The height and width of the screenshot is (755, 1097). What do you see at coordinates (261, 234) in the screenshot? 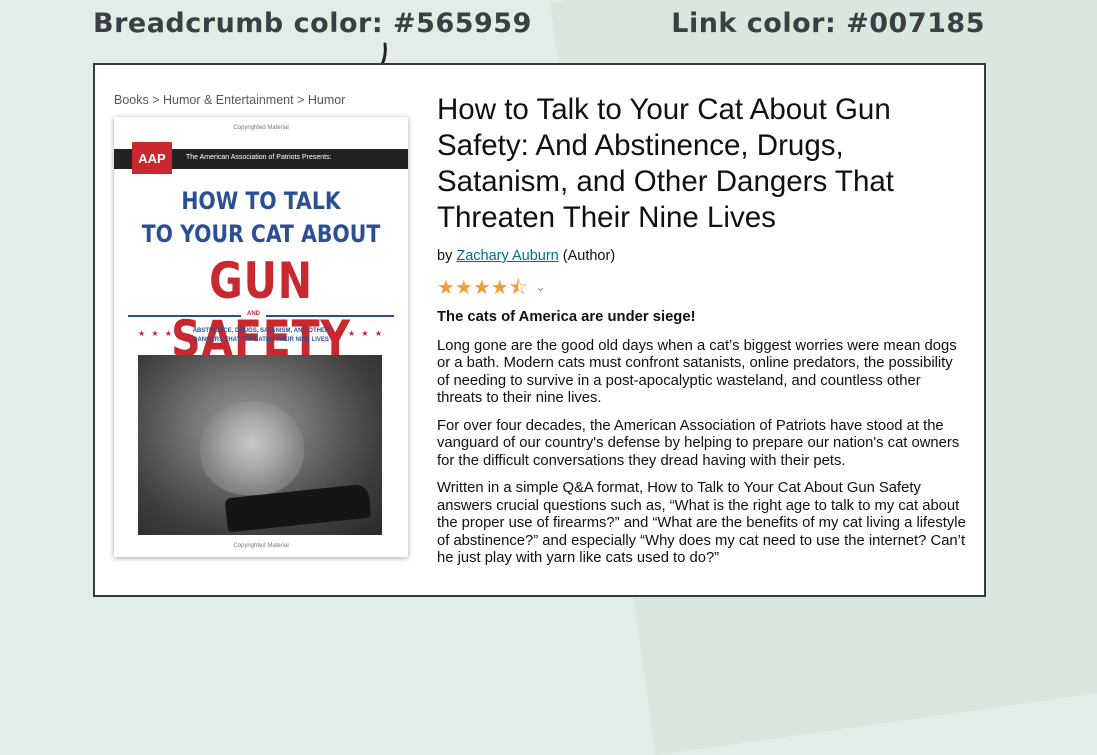
I see `cover-title-line-2: TO YOUR CAT ABOUT` at bounding box center [261, 234].